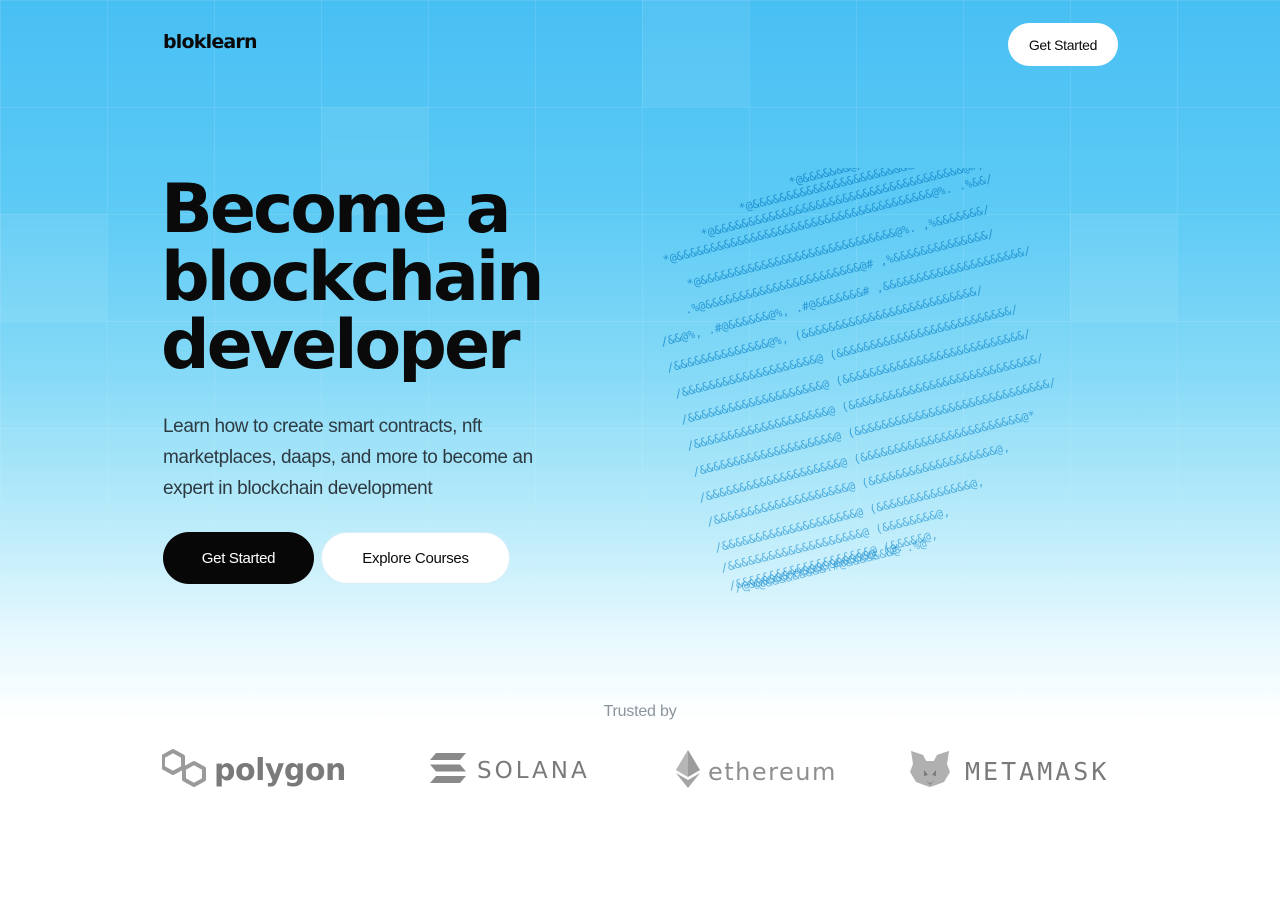  I want to click on metamask-fox-icon, so click(930, 771).